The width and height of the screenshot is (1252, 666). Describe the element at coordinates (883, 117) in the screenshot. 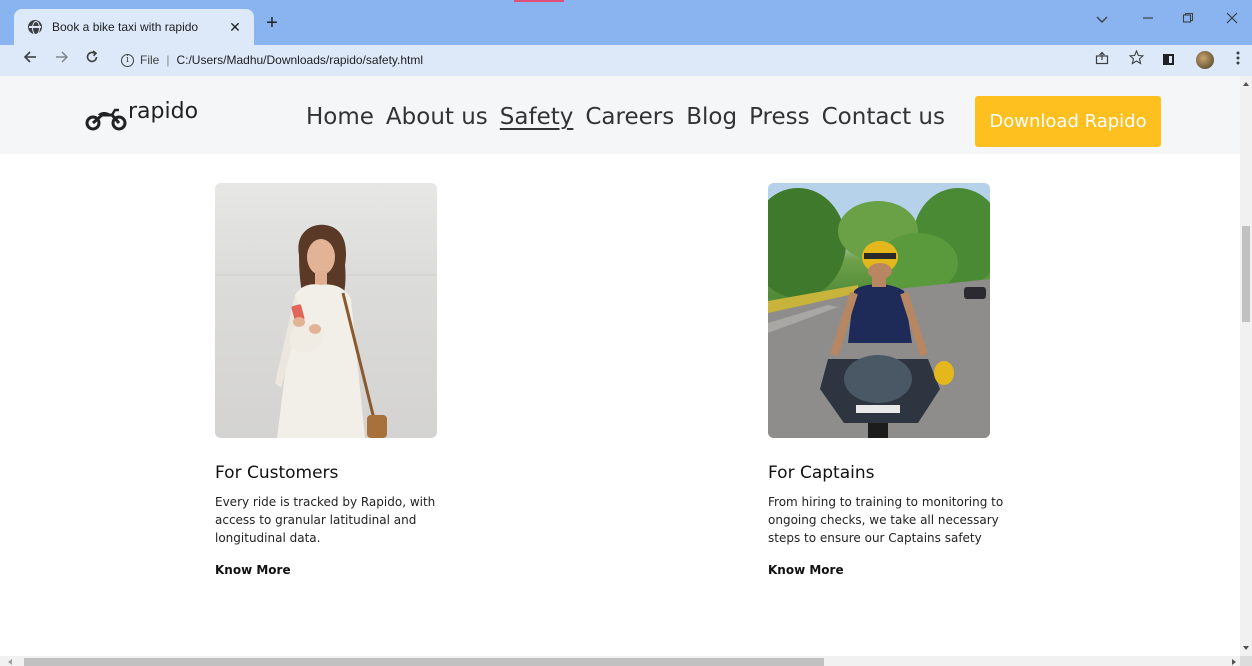

I see `nav-contact-us: Contact us` at that location.